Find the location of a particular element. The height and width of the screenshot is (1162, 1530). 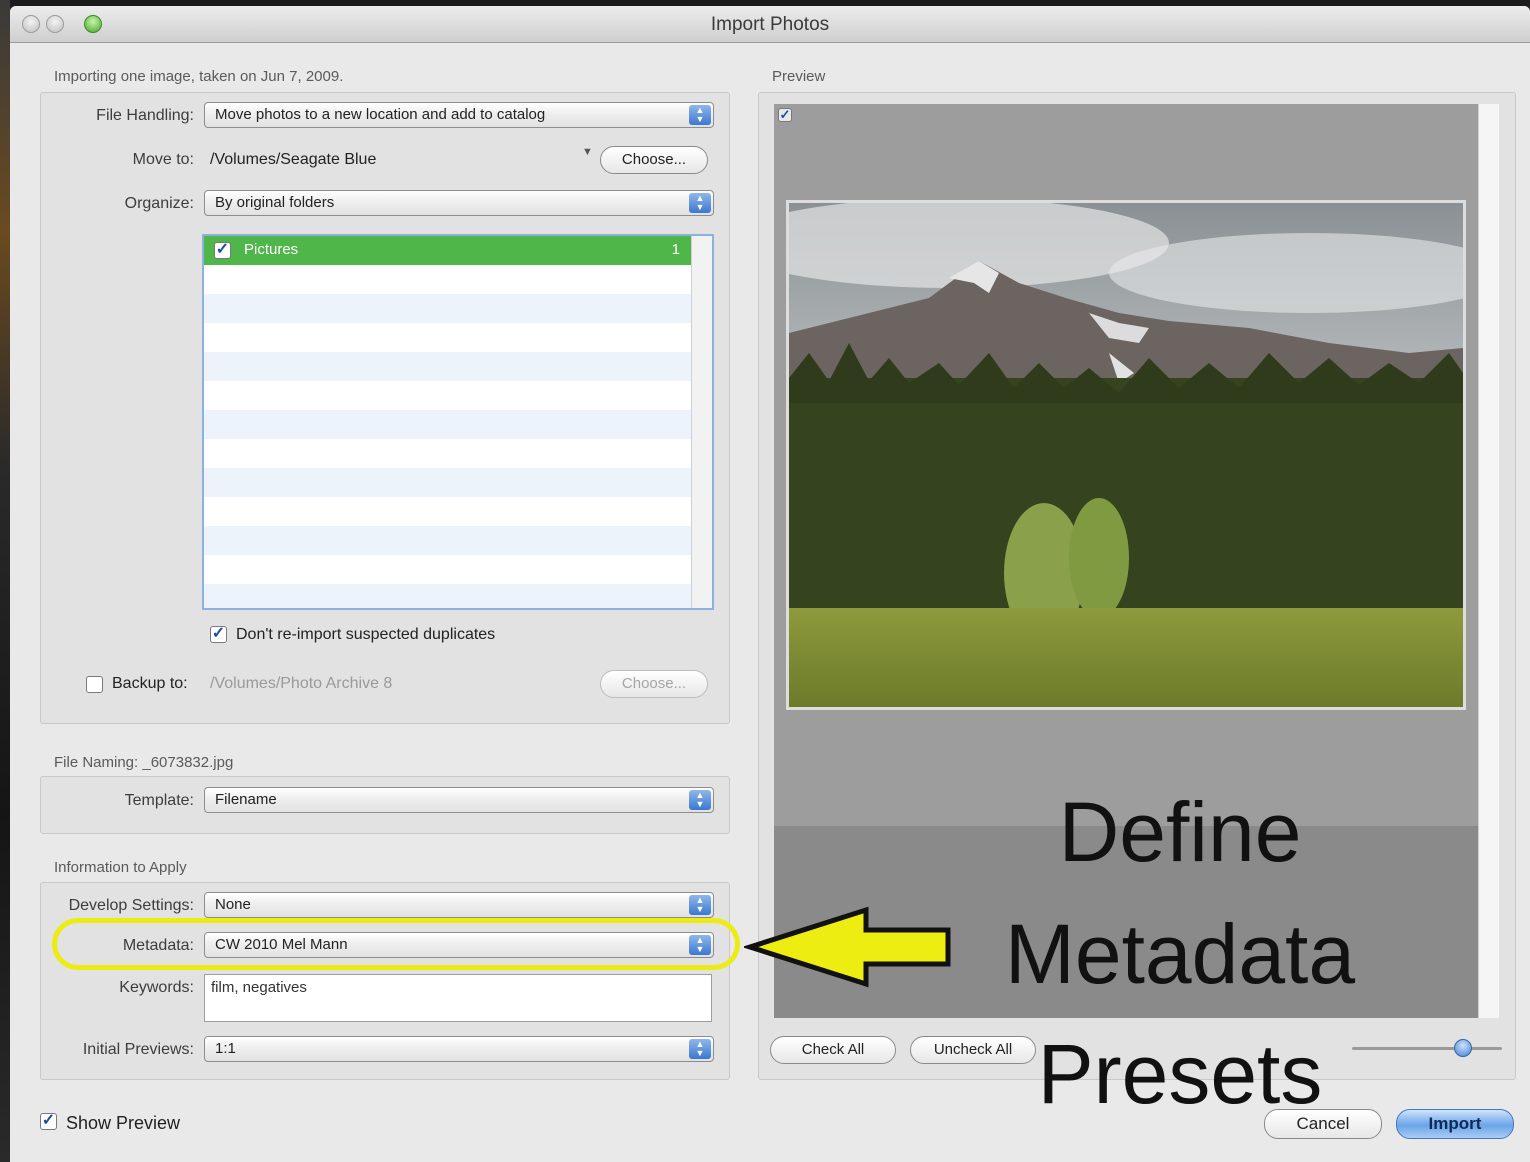

develop-settings-value: None is located at coordinates (233, 904).